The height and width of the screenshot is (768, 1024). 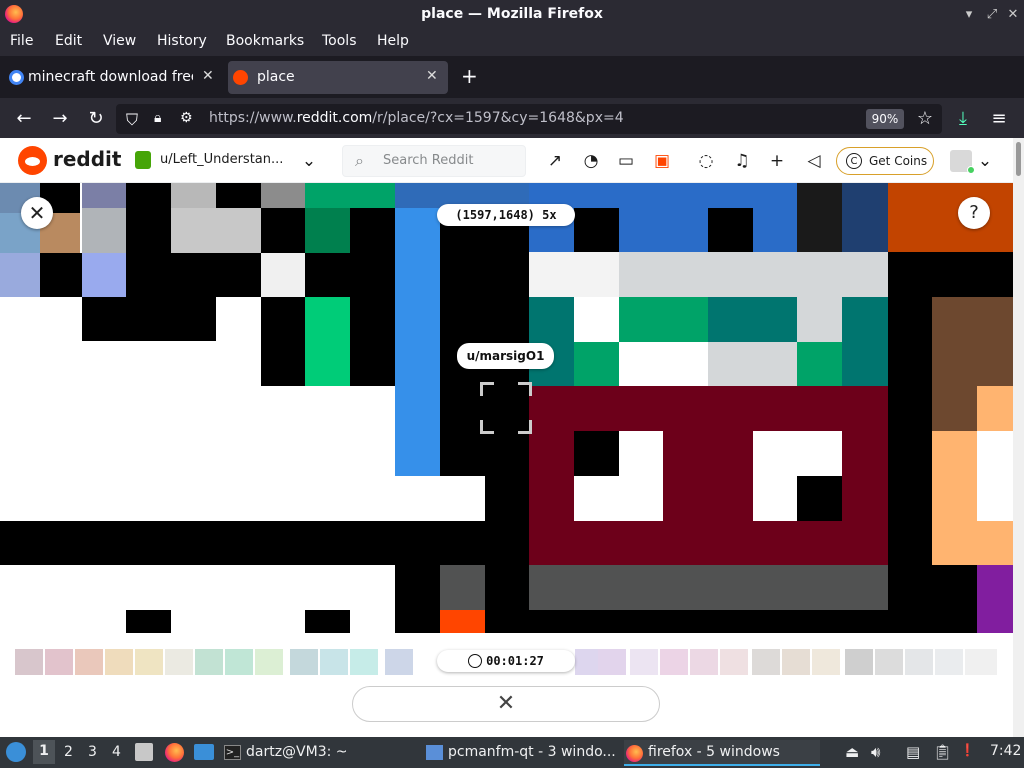 What do you see at coordinates (999, 118) in the screenshot?
I see `hamburger-menu-icon: ≡` at bounding box center [999, 118].